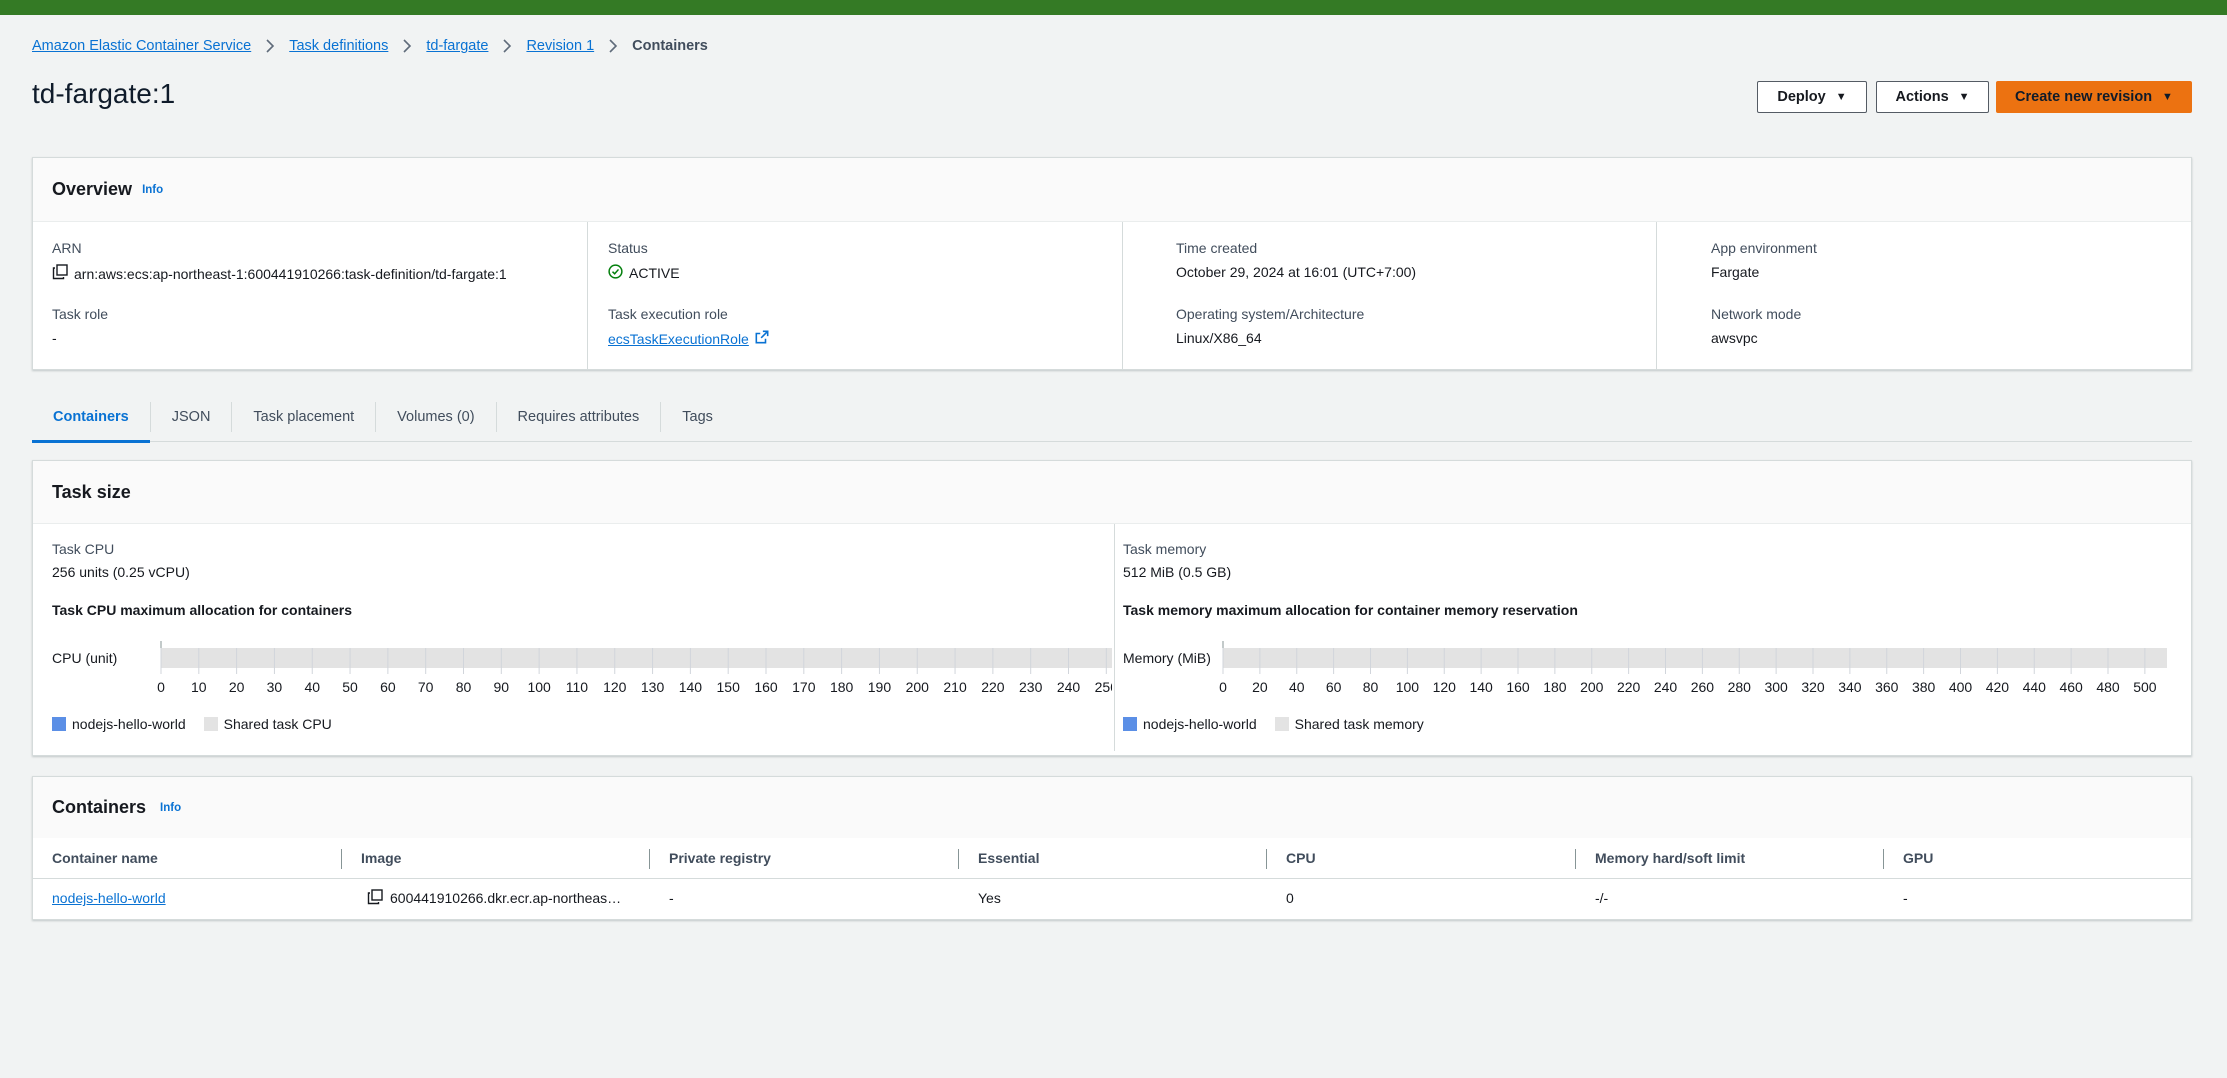  Describe the element at coordinates (1113, 7) in the screenshot. I see `top-bar` at that location.